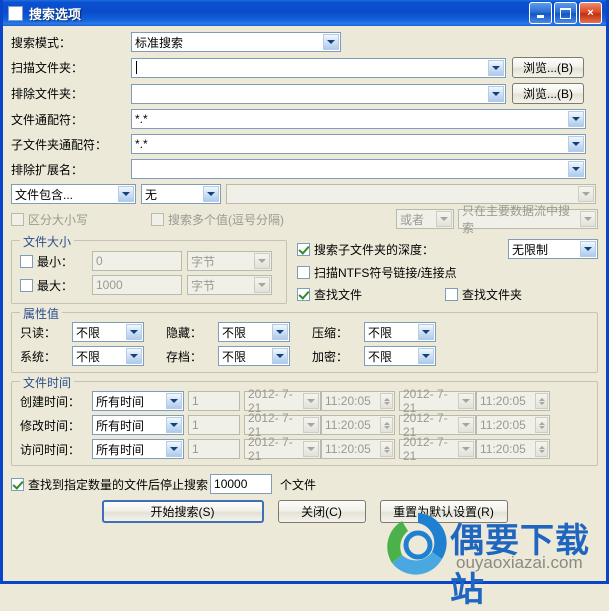 This screenshot has height=611, width=609. I want to click on attr-label-compressed: 压缩：, so click(330, 332).